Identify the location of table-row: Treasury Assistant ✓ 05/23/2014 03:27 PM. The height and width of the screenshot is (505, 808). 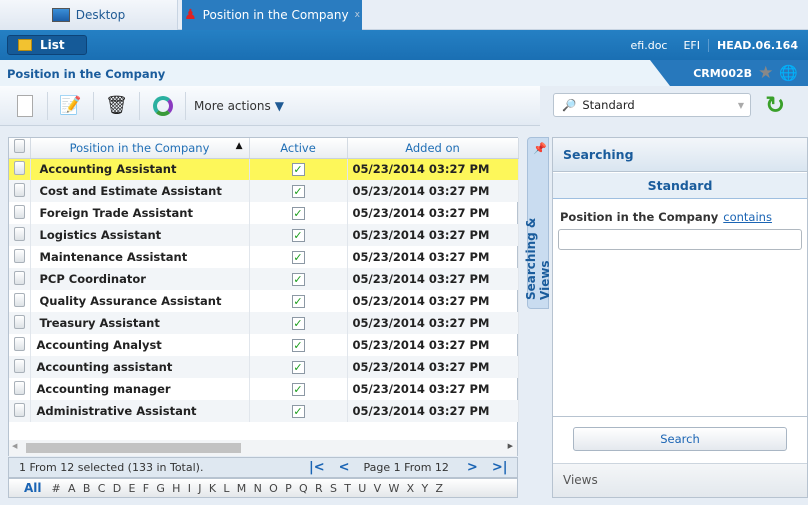
(264, 323).